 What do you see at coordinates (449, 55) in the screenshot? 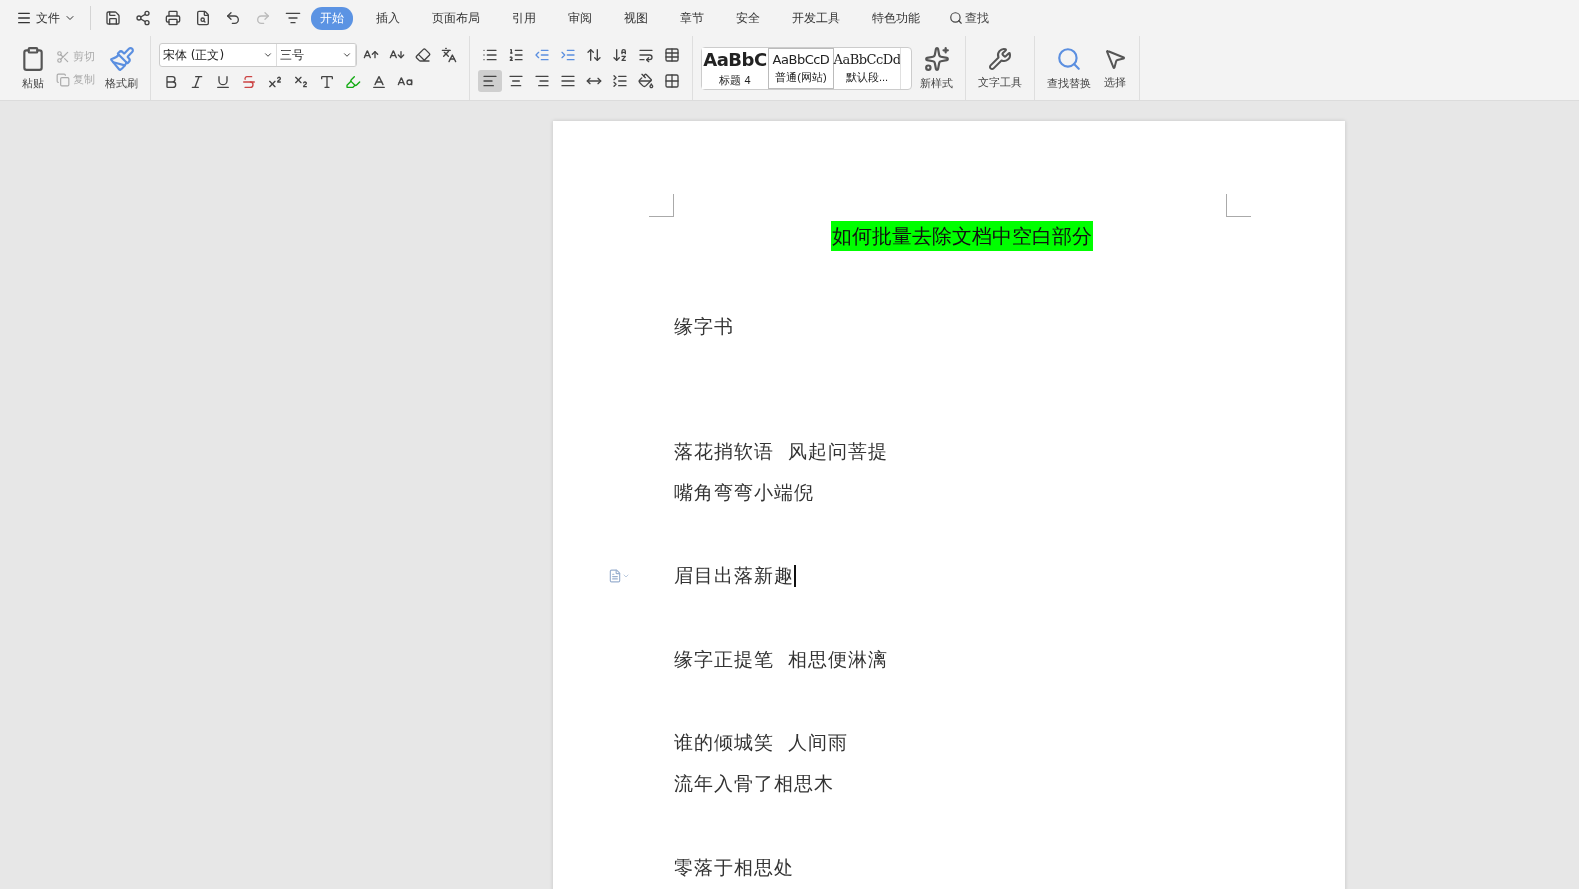
I see `phonetic-icon` at bounding box center [449, 55].